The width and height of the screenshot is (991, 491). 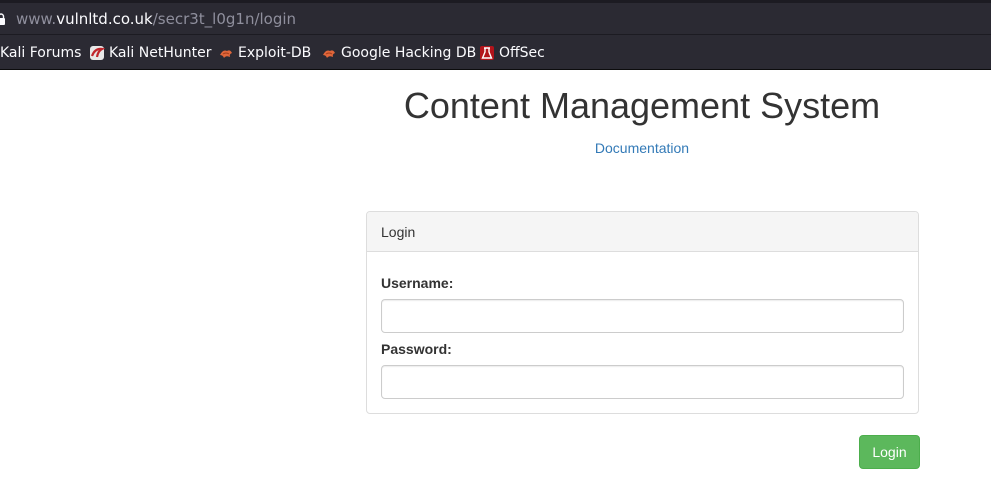 What do you see at coordinates (97, 53) in the screenshot?
I see `kali-nethunter-icon` at bounding box center [97, 53].